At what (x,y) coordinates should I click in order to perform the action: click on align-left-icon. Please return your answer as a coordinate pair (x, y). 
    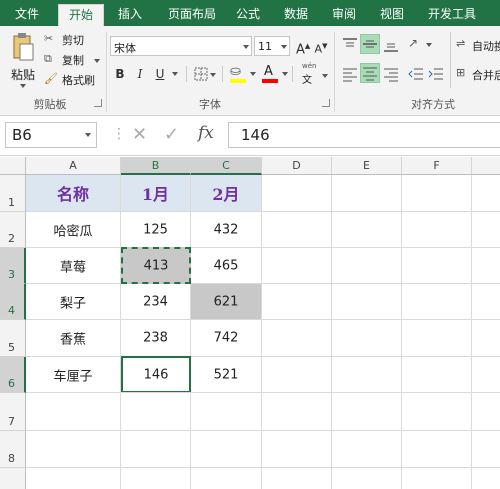
    Looking at the image, I should click on (350, 74).